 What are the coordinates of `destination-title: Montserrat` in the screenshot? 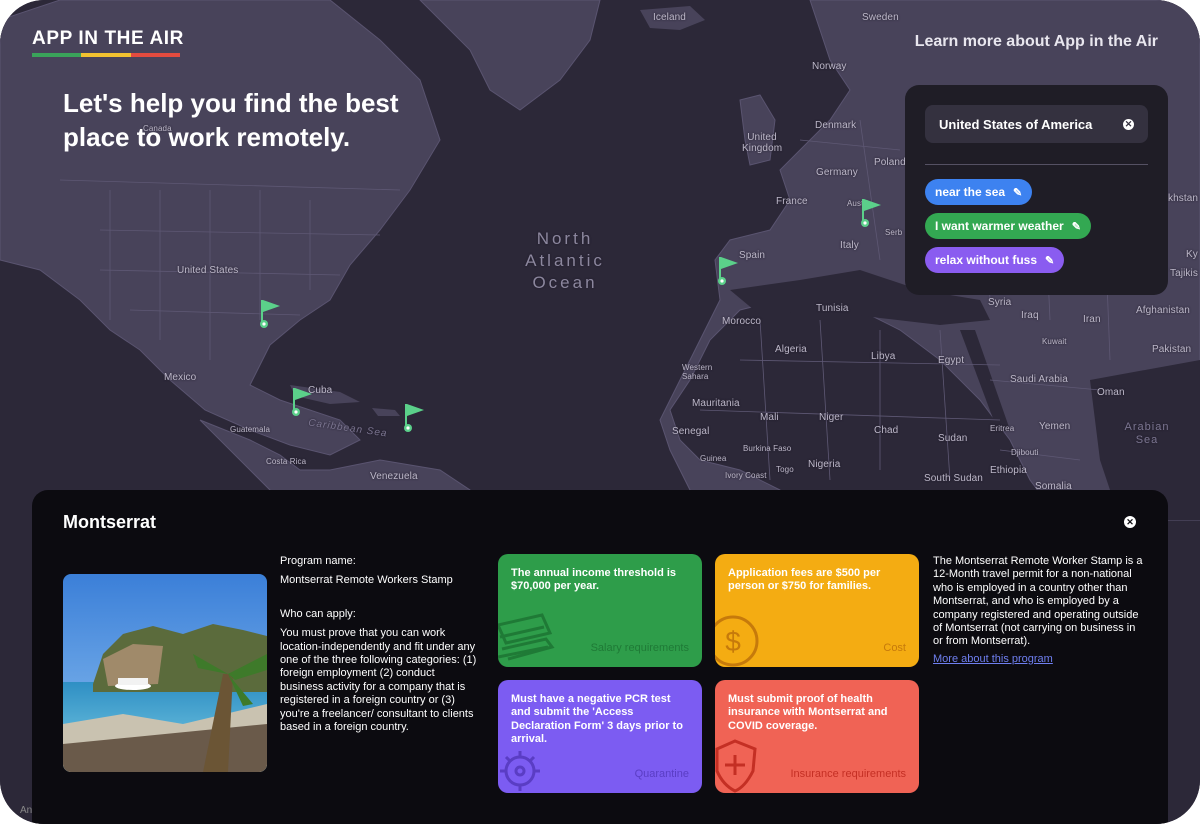 It's located at (110, 522).